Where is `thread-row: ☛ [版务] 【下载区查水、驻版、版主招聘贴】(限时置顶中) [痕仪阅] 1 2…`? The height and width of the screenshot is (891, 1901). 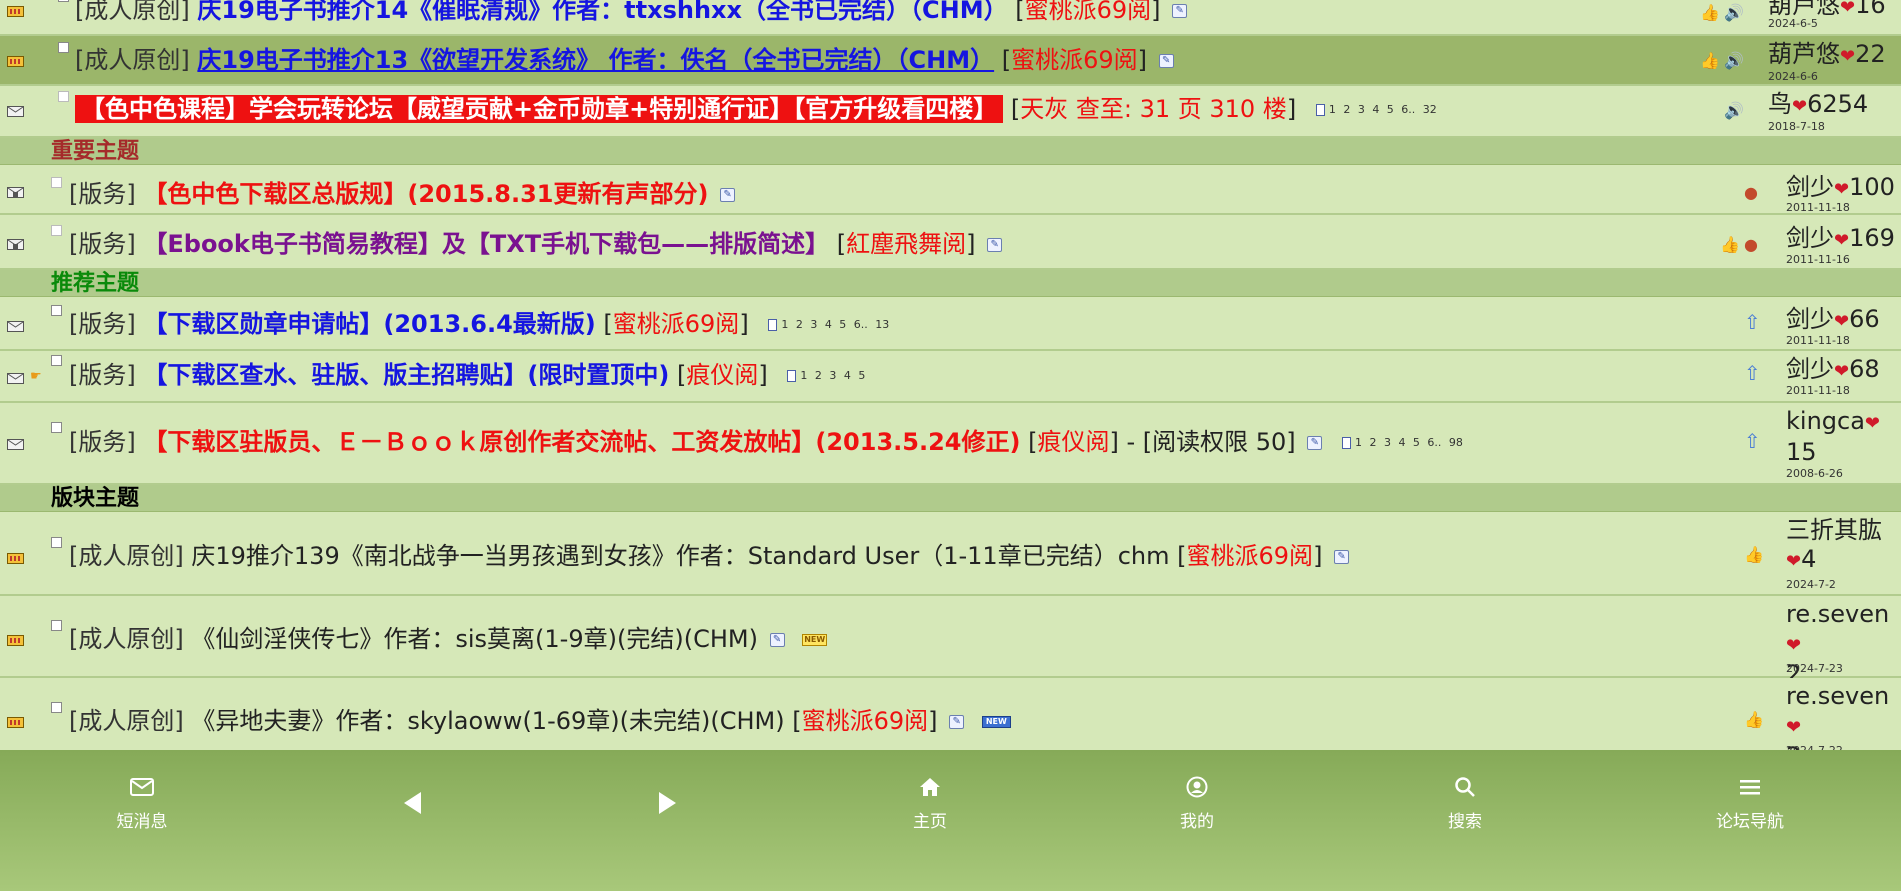 thread-row: ☛ [版务] 【下载区查水、驻版、版主招聘贴】(限时置顶中) [痕仪阅] 1 2… is located at coordinates (950, 377).